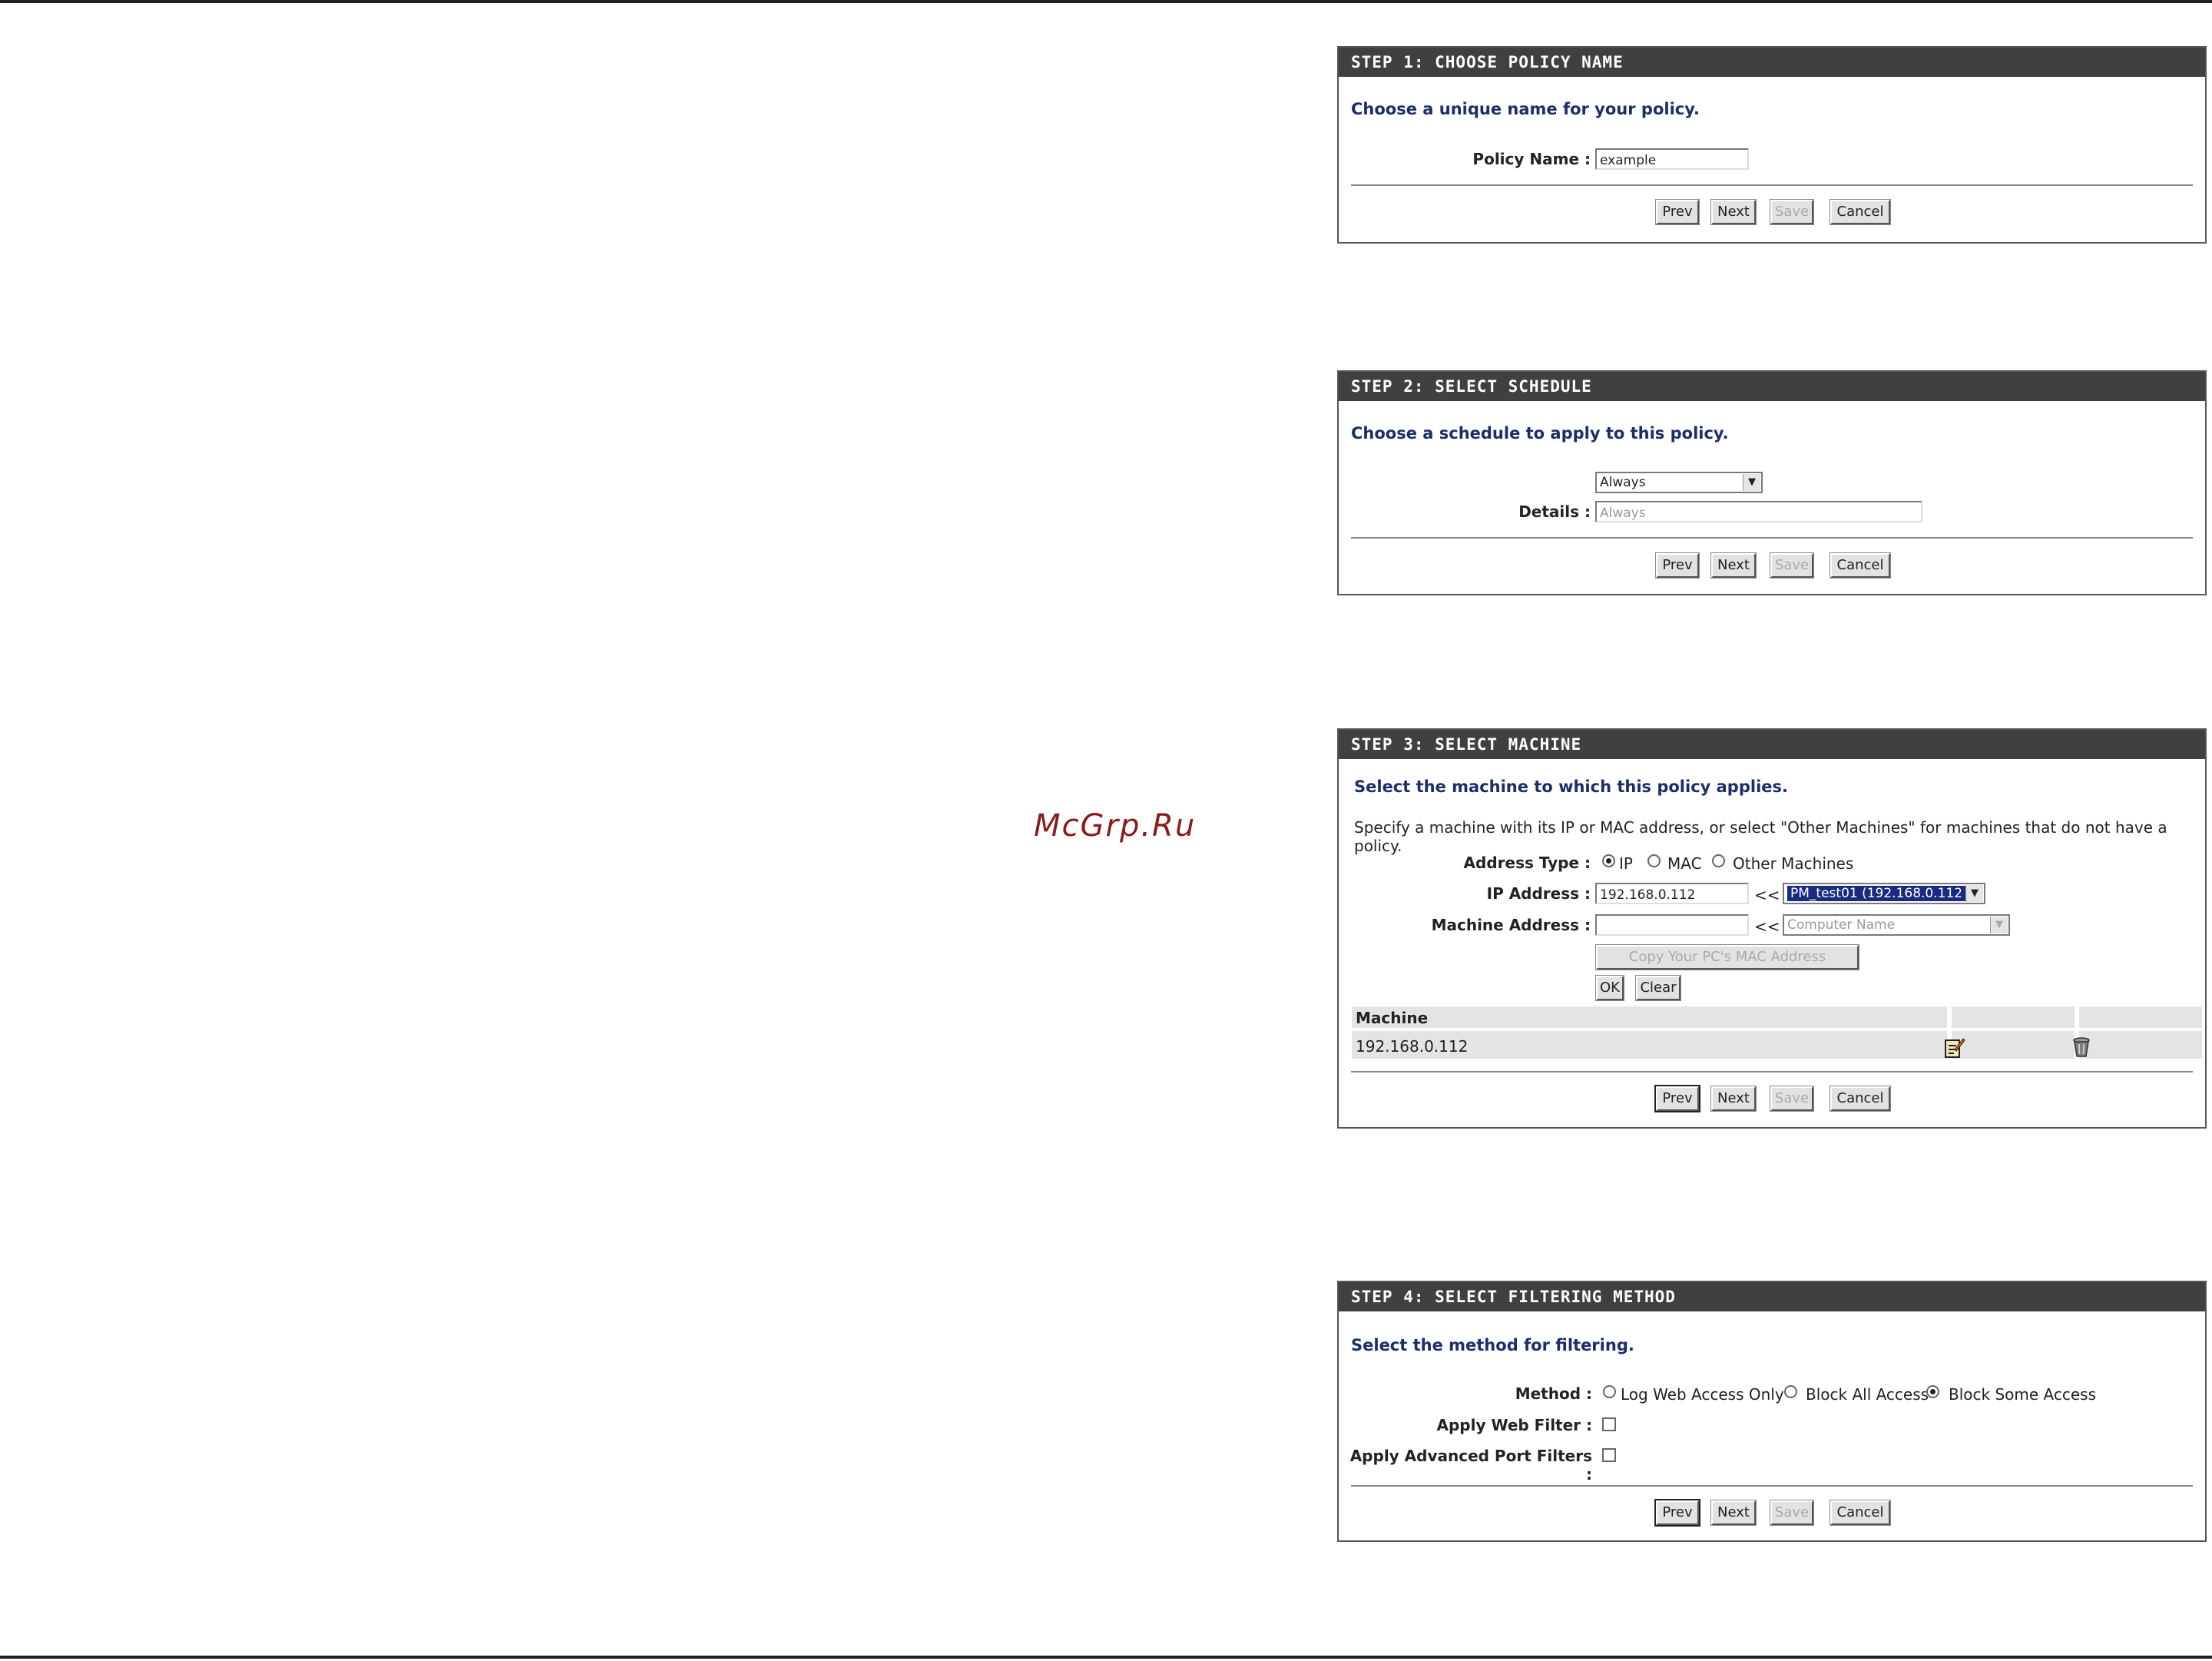 The width and height of the screenshot is (2212, 1661). What do you see at coordinates (1609, 1455) in the screenshot?
I see `port-filter-checkbox` at bounding box center [1609, 1455].